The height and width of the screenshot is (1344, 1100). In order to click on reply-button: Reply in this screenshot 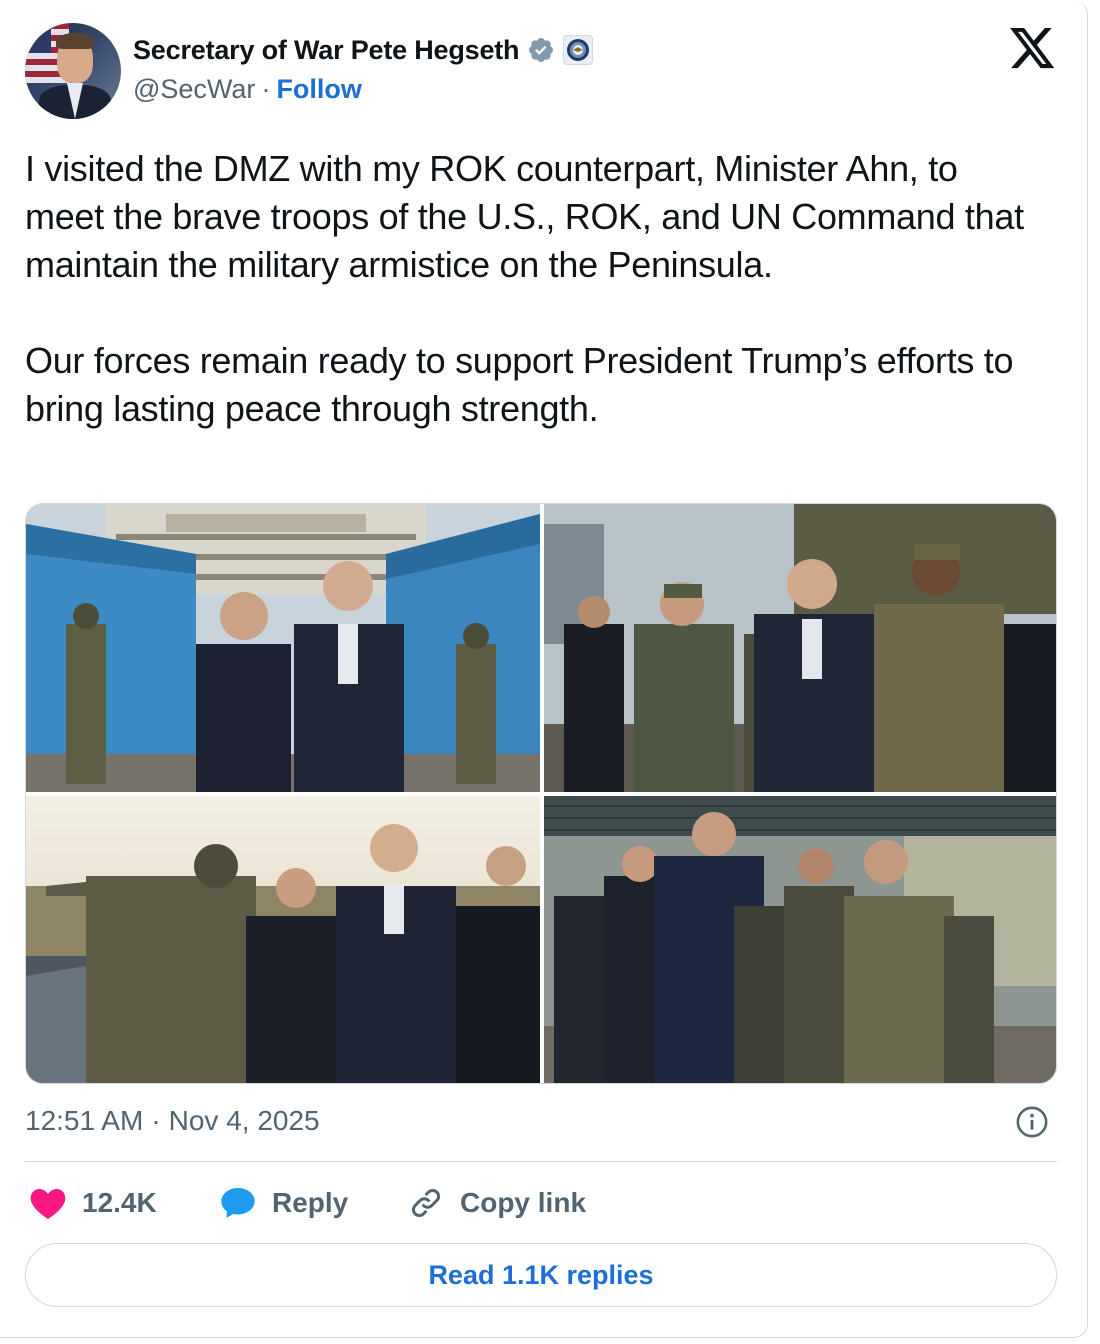, I will do `click(312, 1203)`.